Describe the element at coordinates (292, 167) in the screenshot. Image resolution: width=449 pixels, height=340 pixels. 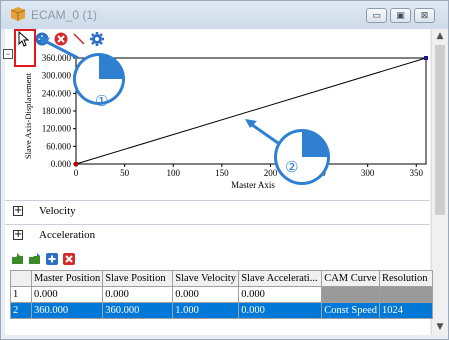
I see `callout-2-number: ②` at that location.